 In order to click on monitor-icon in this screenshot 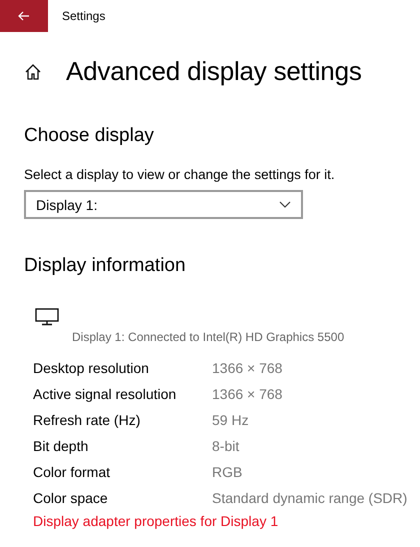, I will do `click(47, 317)`.